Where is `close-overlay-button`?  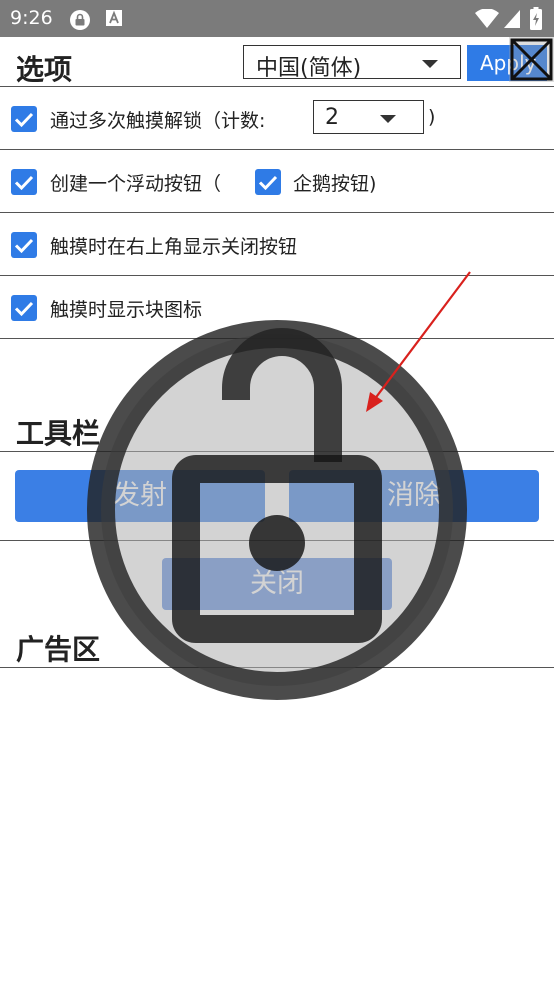 close-overlay-button is located at coordinates (531, 59).